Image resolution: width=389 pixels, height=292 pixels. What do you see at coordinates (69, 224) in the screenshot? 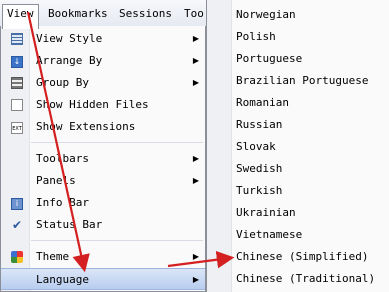
I see `menu-item-label: Status Bar` at bounding box center [69, 224].